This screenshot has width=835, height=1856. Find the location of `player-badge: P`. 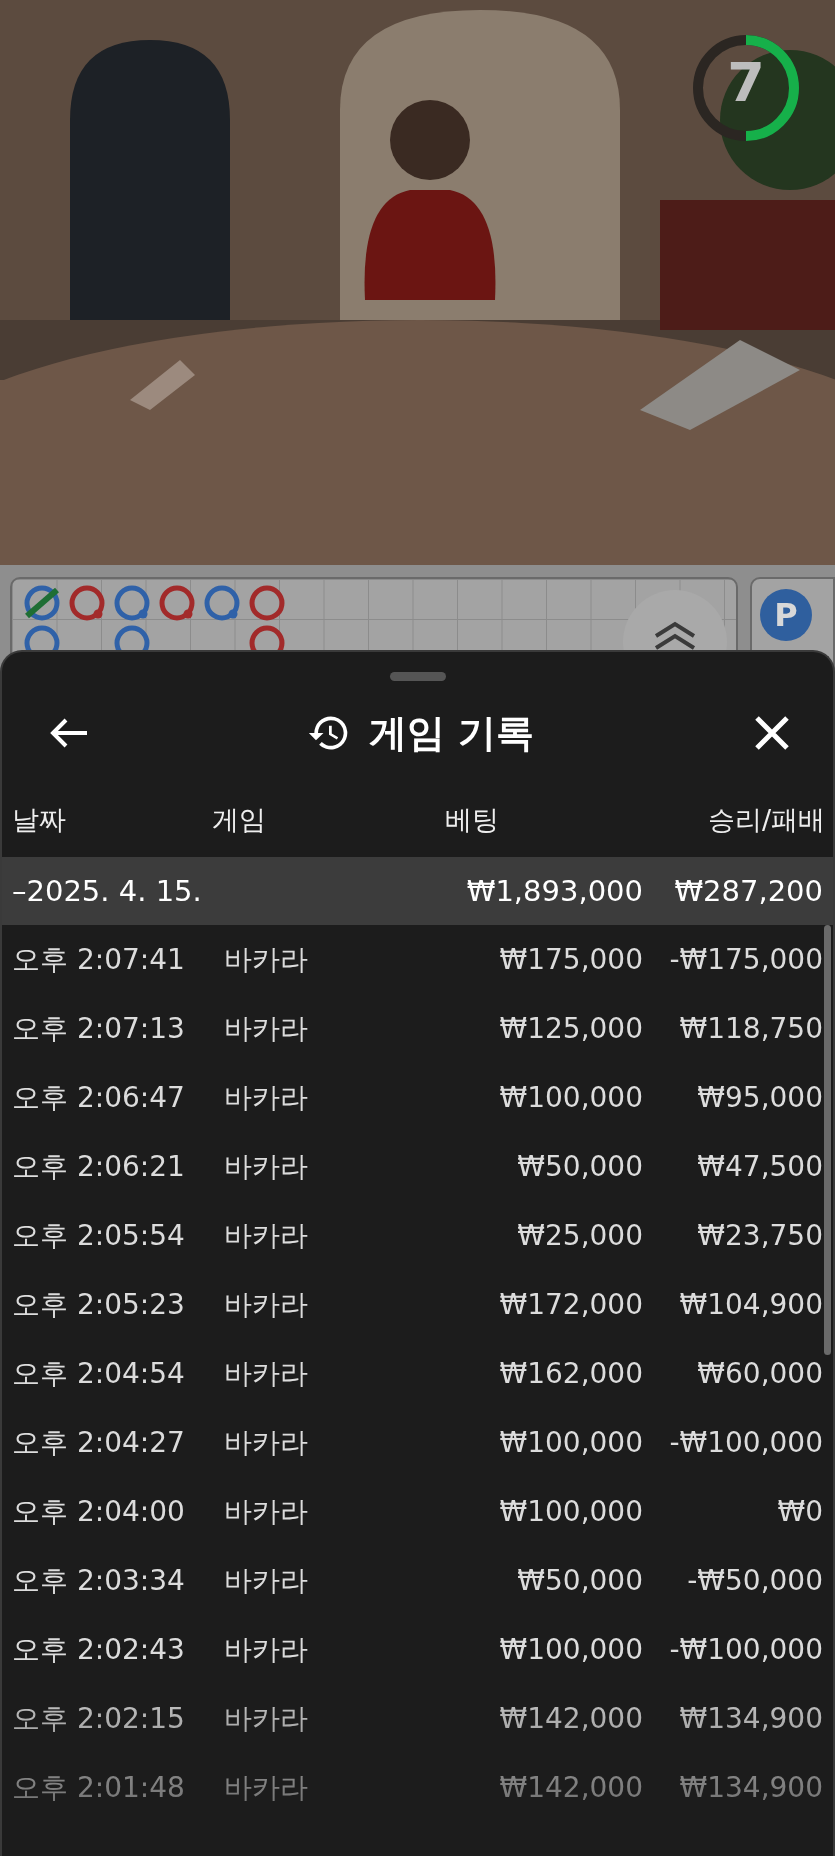

player-badge: P is located at coordinates (786, 615).